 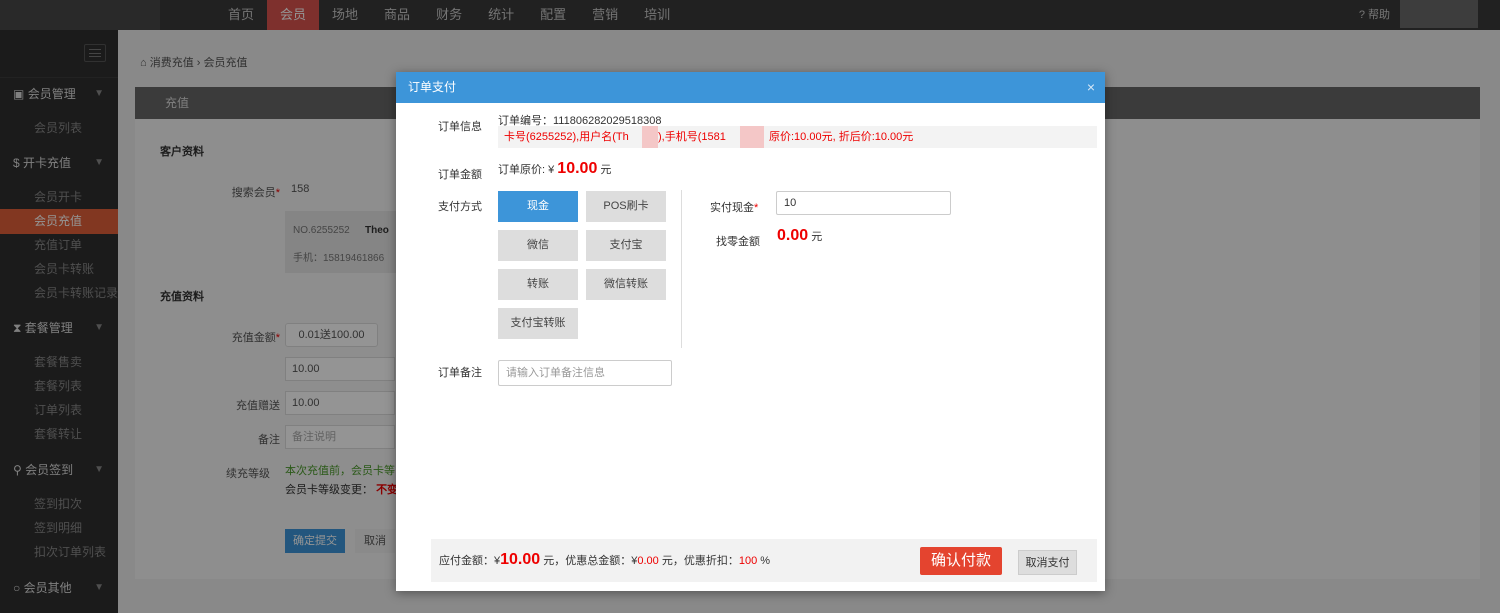 I want to click on change-amount: 0.00 元, so click(x=800, y=235).